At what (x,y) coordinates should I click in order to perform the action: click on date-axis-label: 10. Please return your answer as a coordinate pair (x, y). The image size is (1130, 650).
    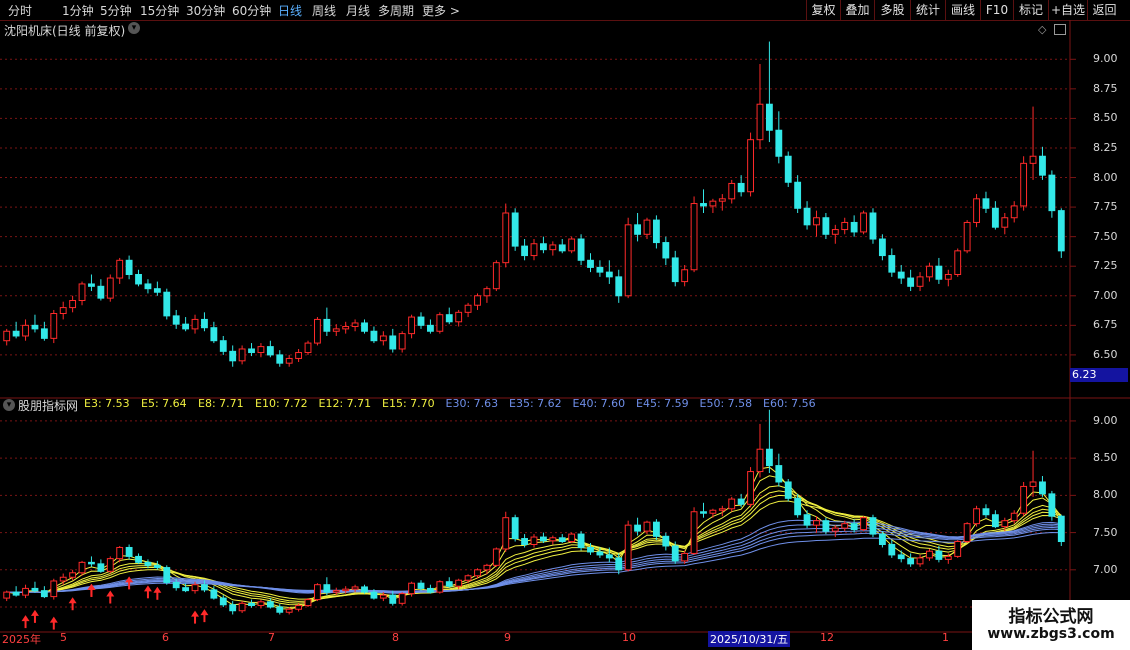
    Looking at the image, I should click on (629, 637).